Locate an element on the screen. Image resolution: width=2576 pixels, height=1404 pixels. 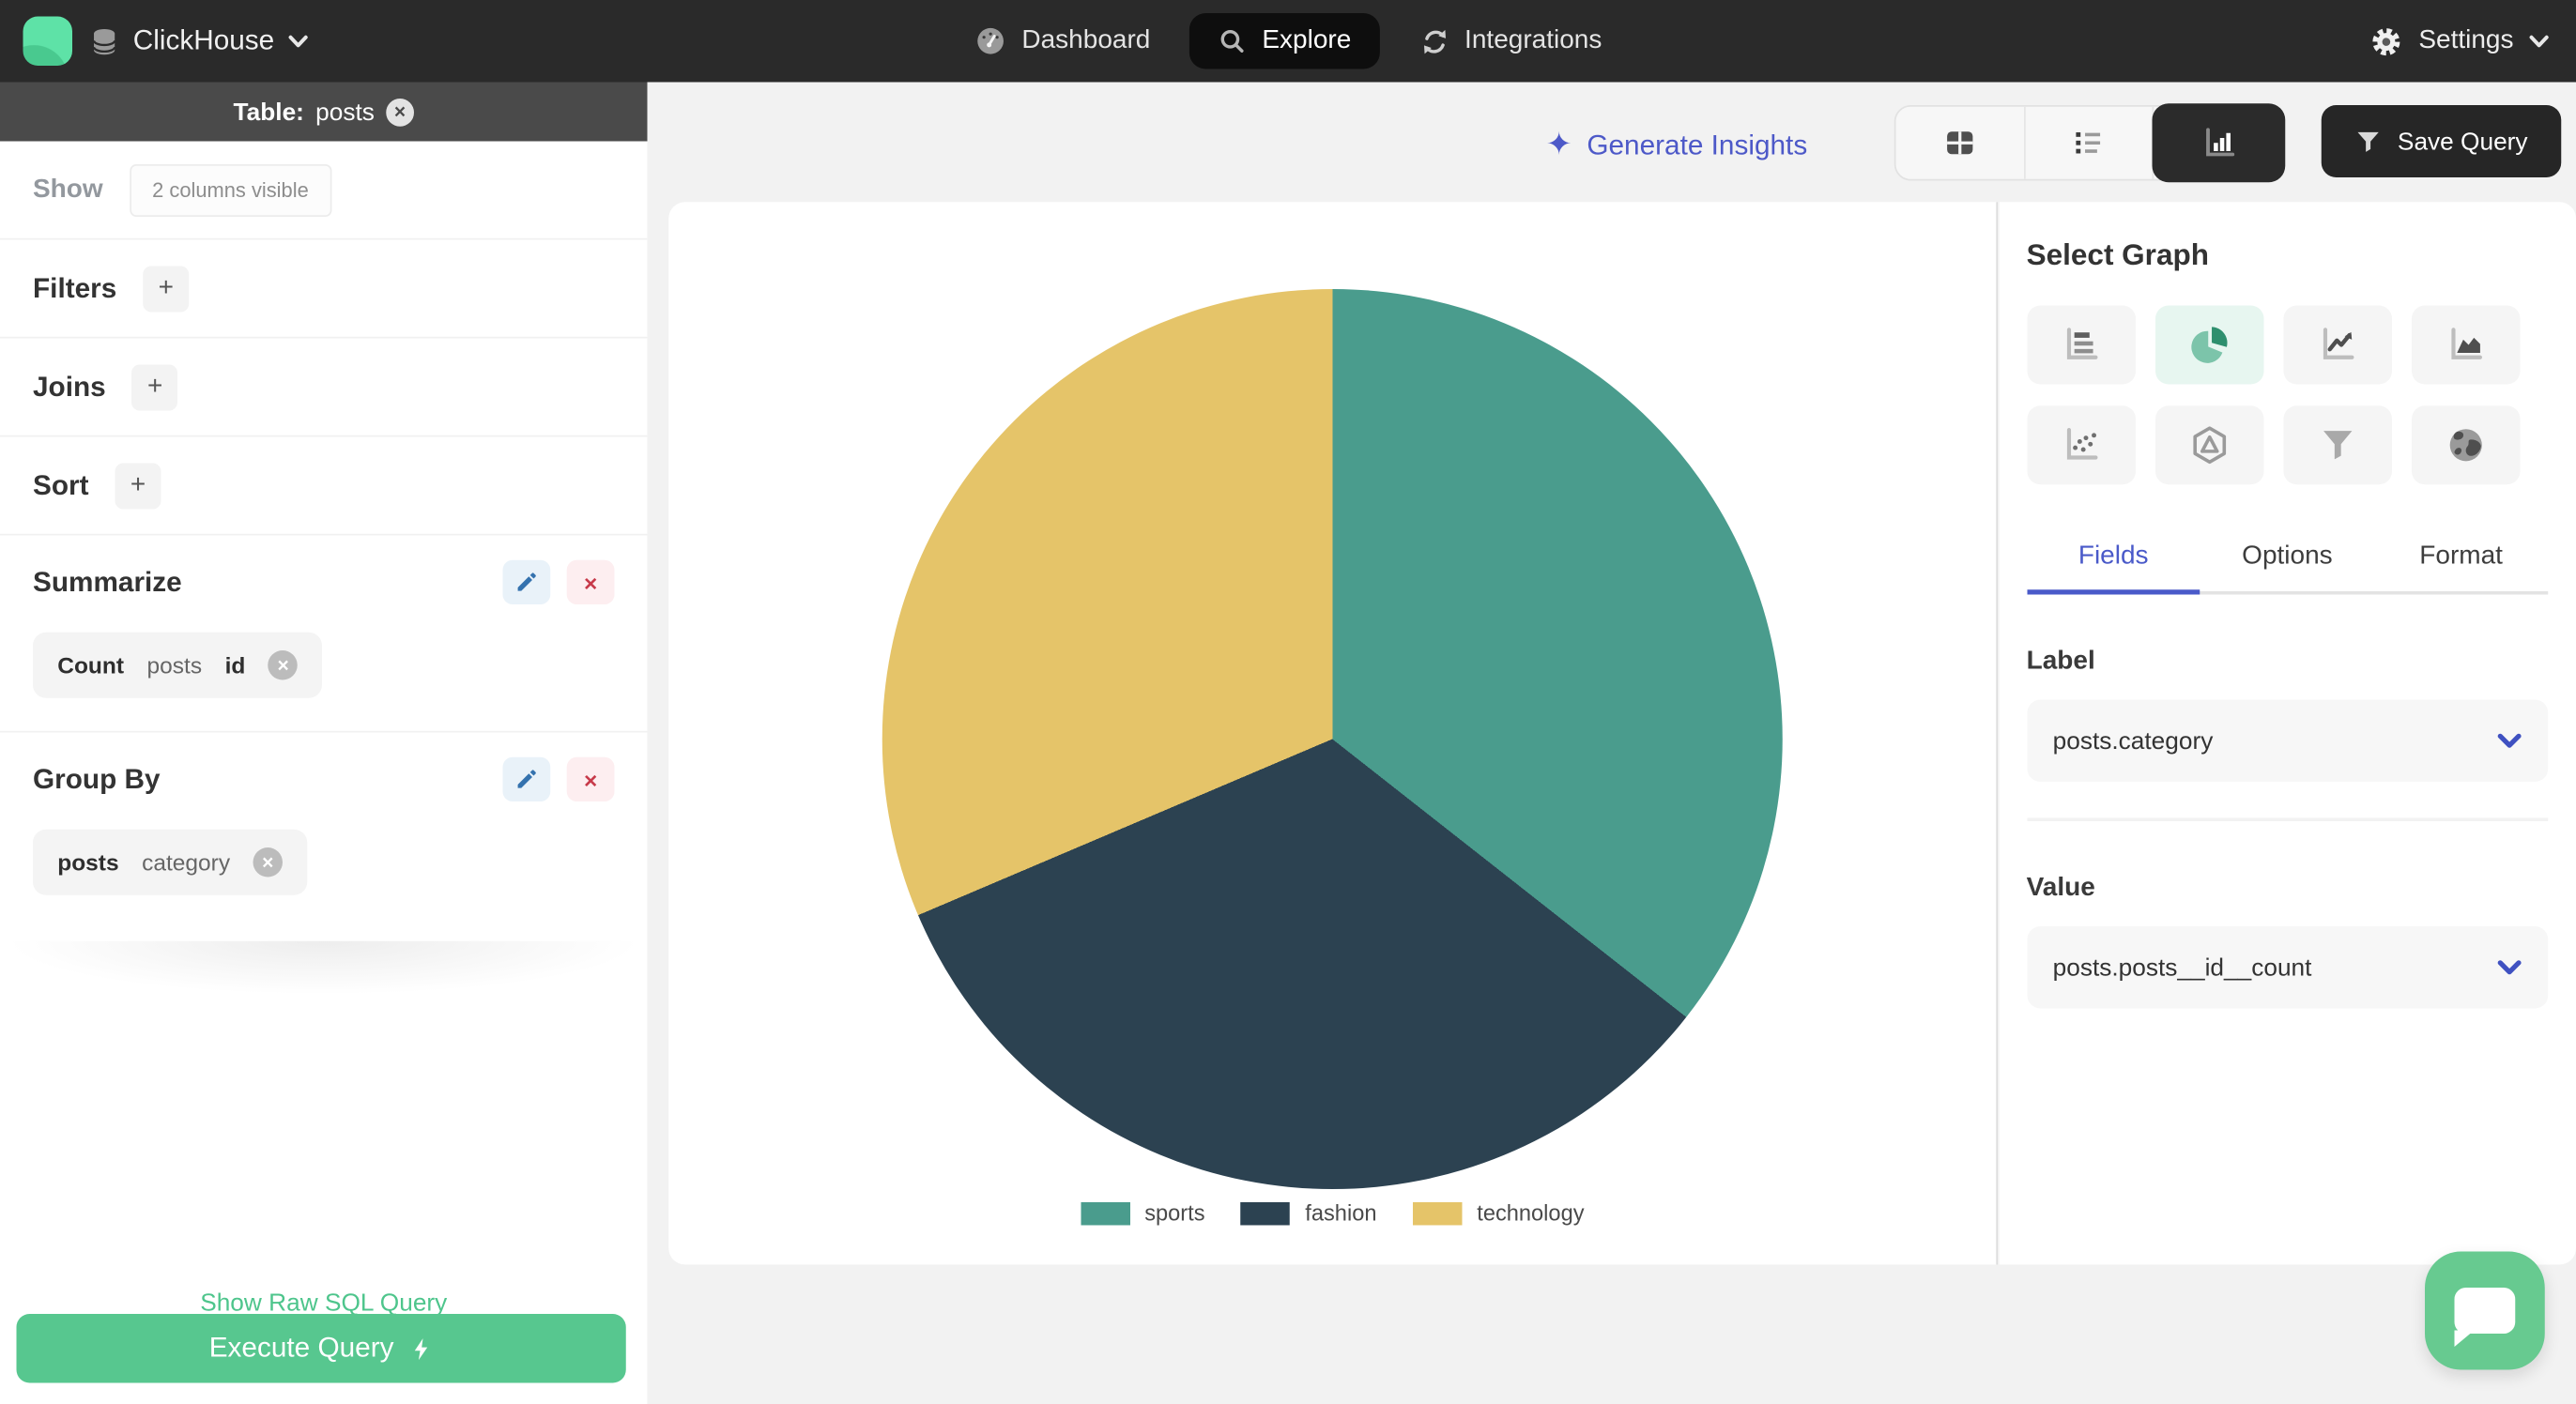
summarize-chip: Count posts id × is located at coordinates (178, 665).